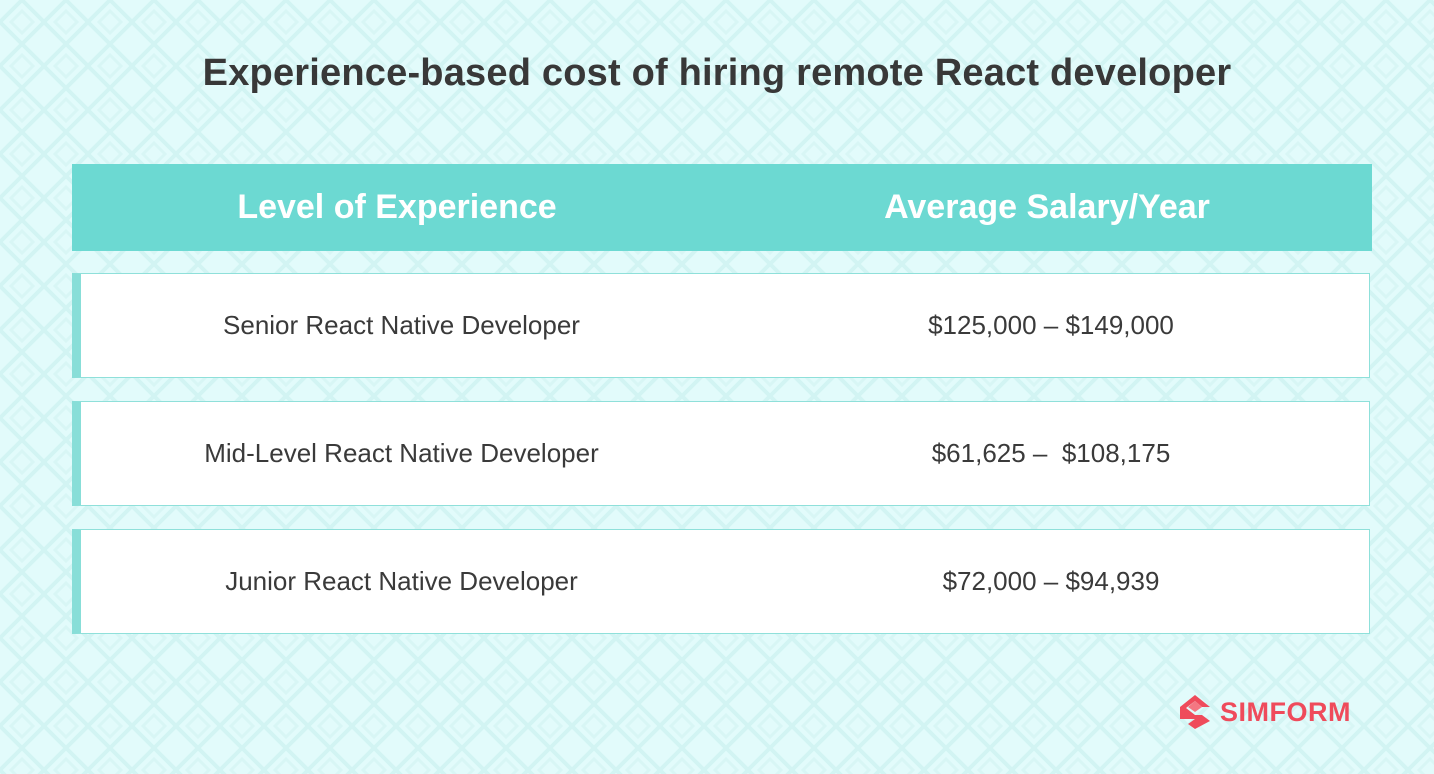 This screenshot has height=774, width=1434. What do you see at coordinates (1285, 711) in the screenshot?
I see `brand-name: SIMFORM` at bounding box center [1285, 711].